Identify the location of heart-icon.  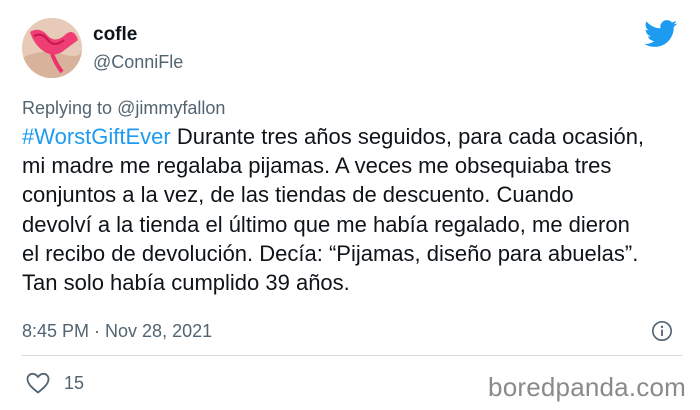
(38, 383).